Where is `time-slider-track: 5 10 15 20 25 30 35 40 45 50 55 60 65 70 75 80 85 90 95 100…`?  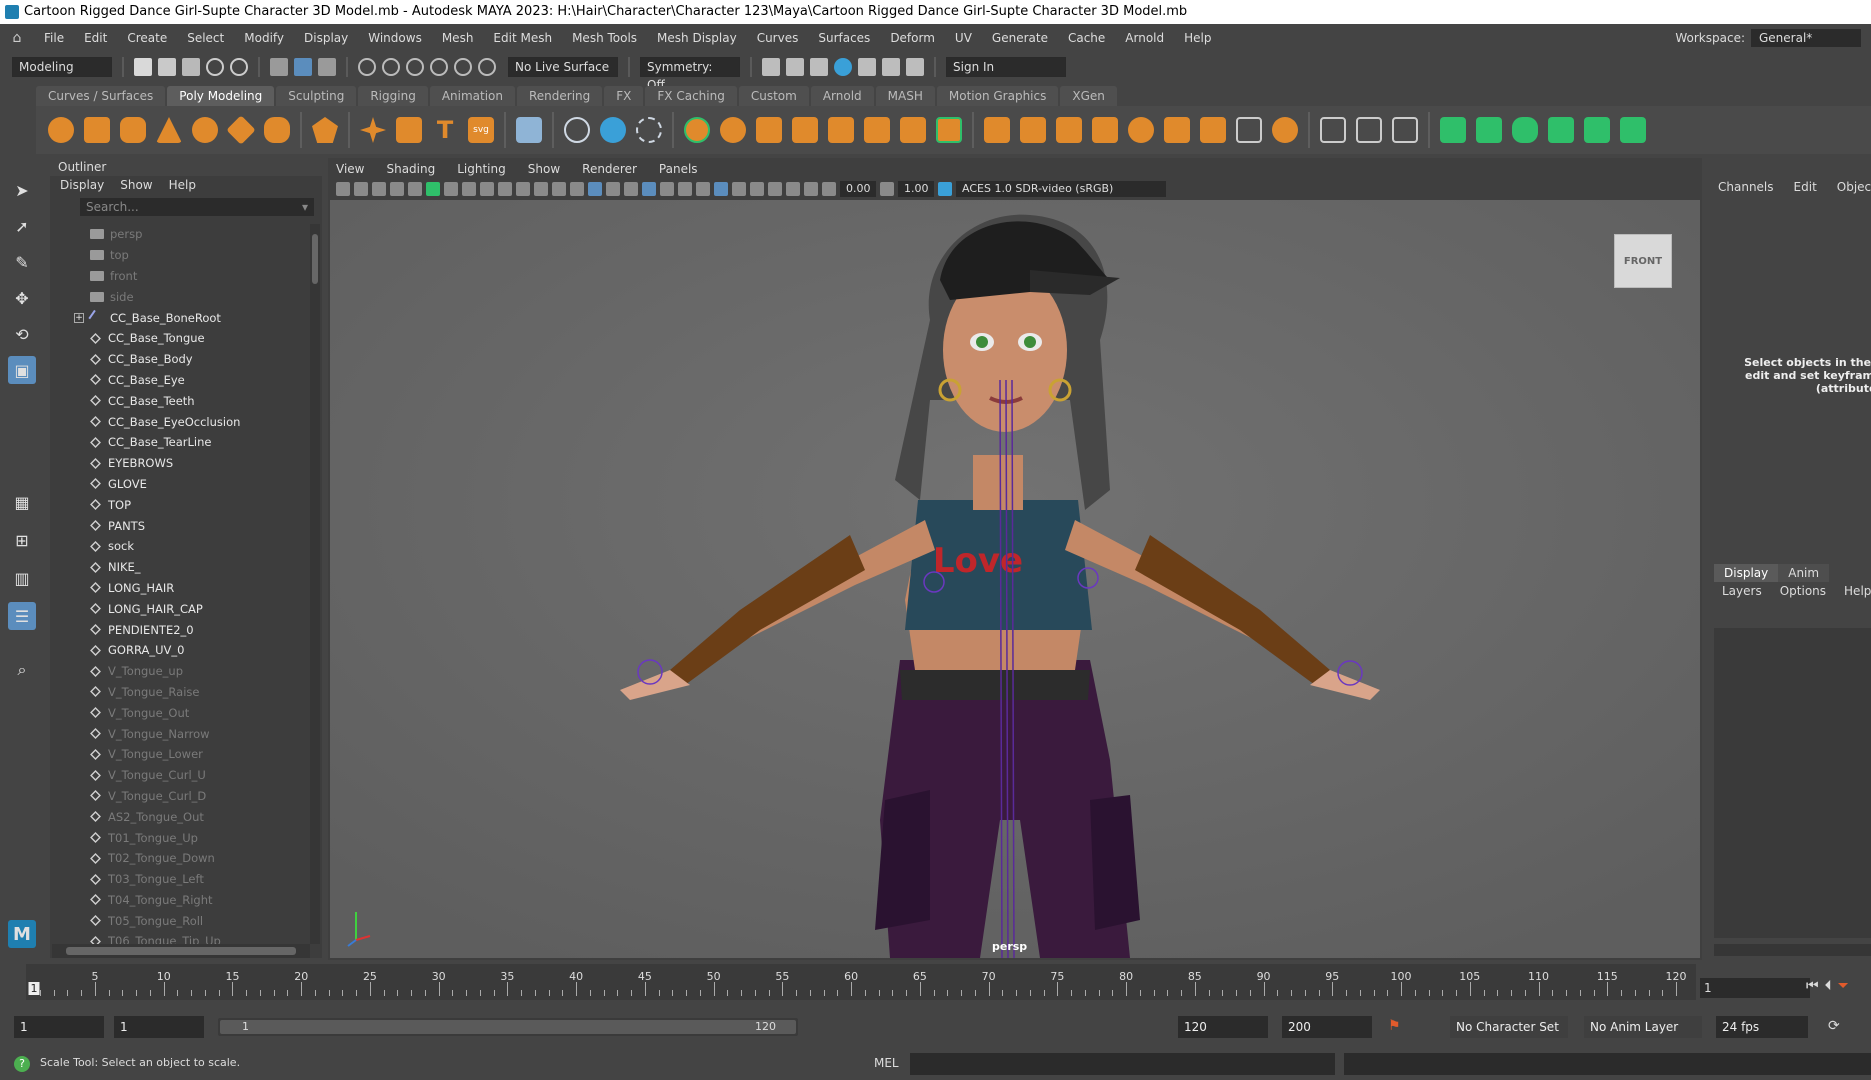
time-slider-track: 5 10 15 20 25 30 35 40 45 50 55 60 65 70 75 80 85 90 95 100… is located at coordinates (861, 982).